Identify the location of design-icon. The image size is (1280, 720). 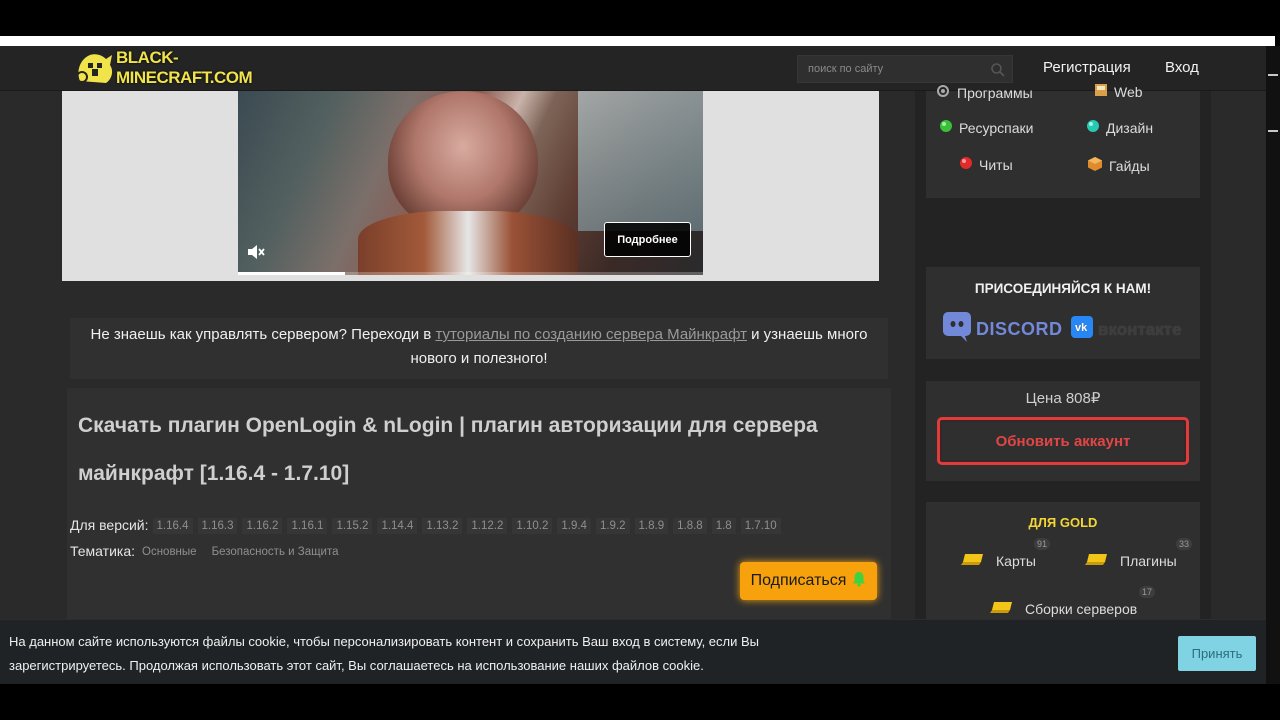
(1093, 127).